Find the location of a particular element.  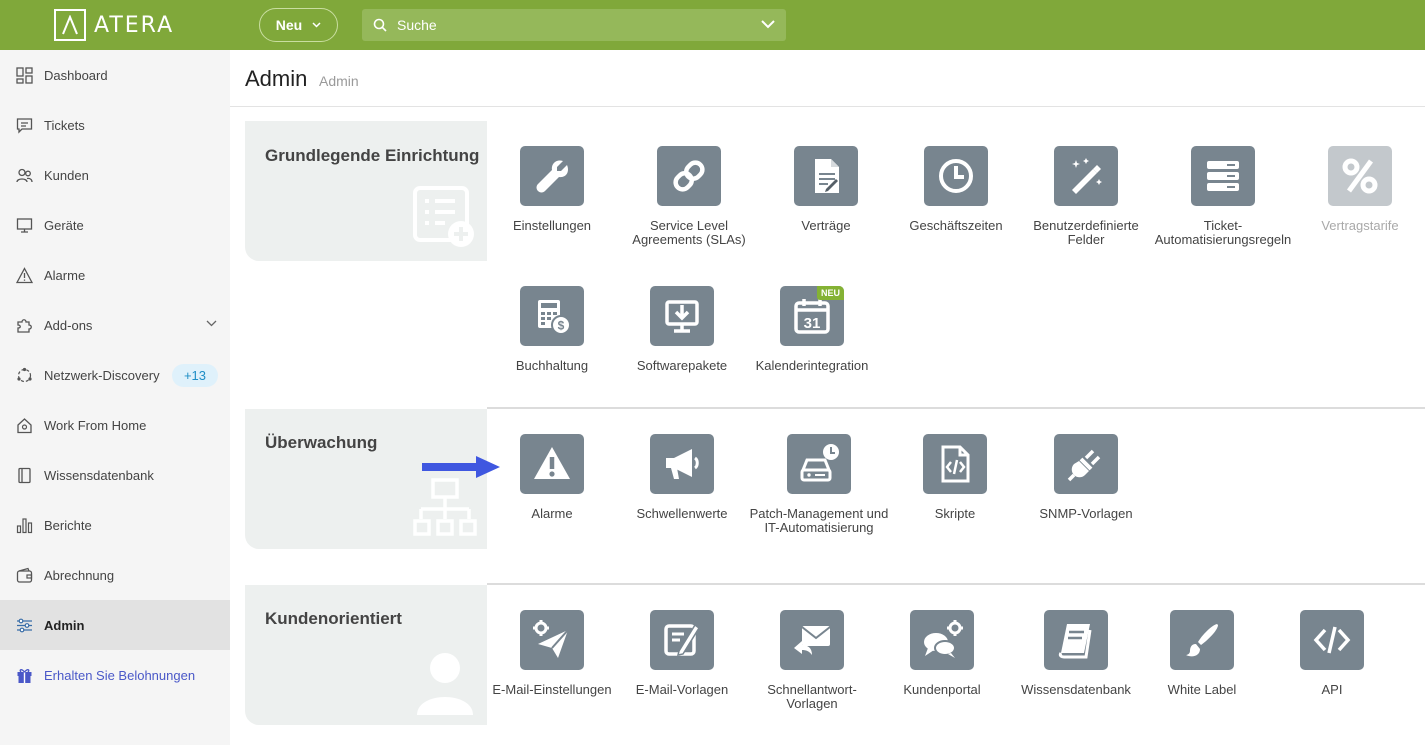

tile-patch-management: Patch-Management und IT-Automatisierung is located at coordinates (819, 484).